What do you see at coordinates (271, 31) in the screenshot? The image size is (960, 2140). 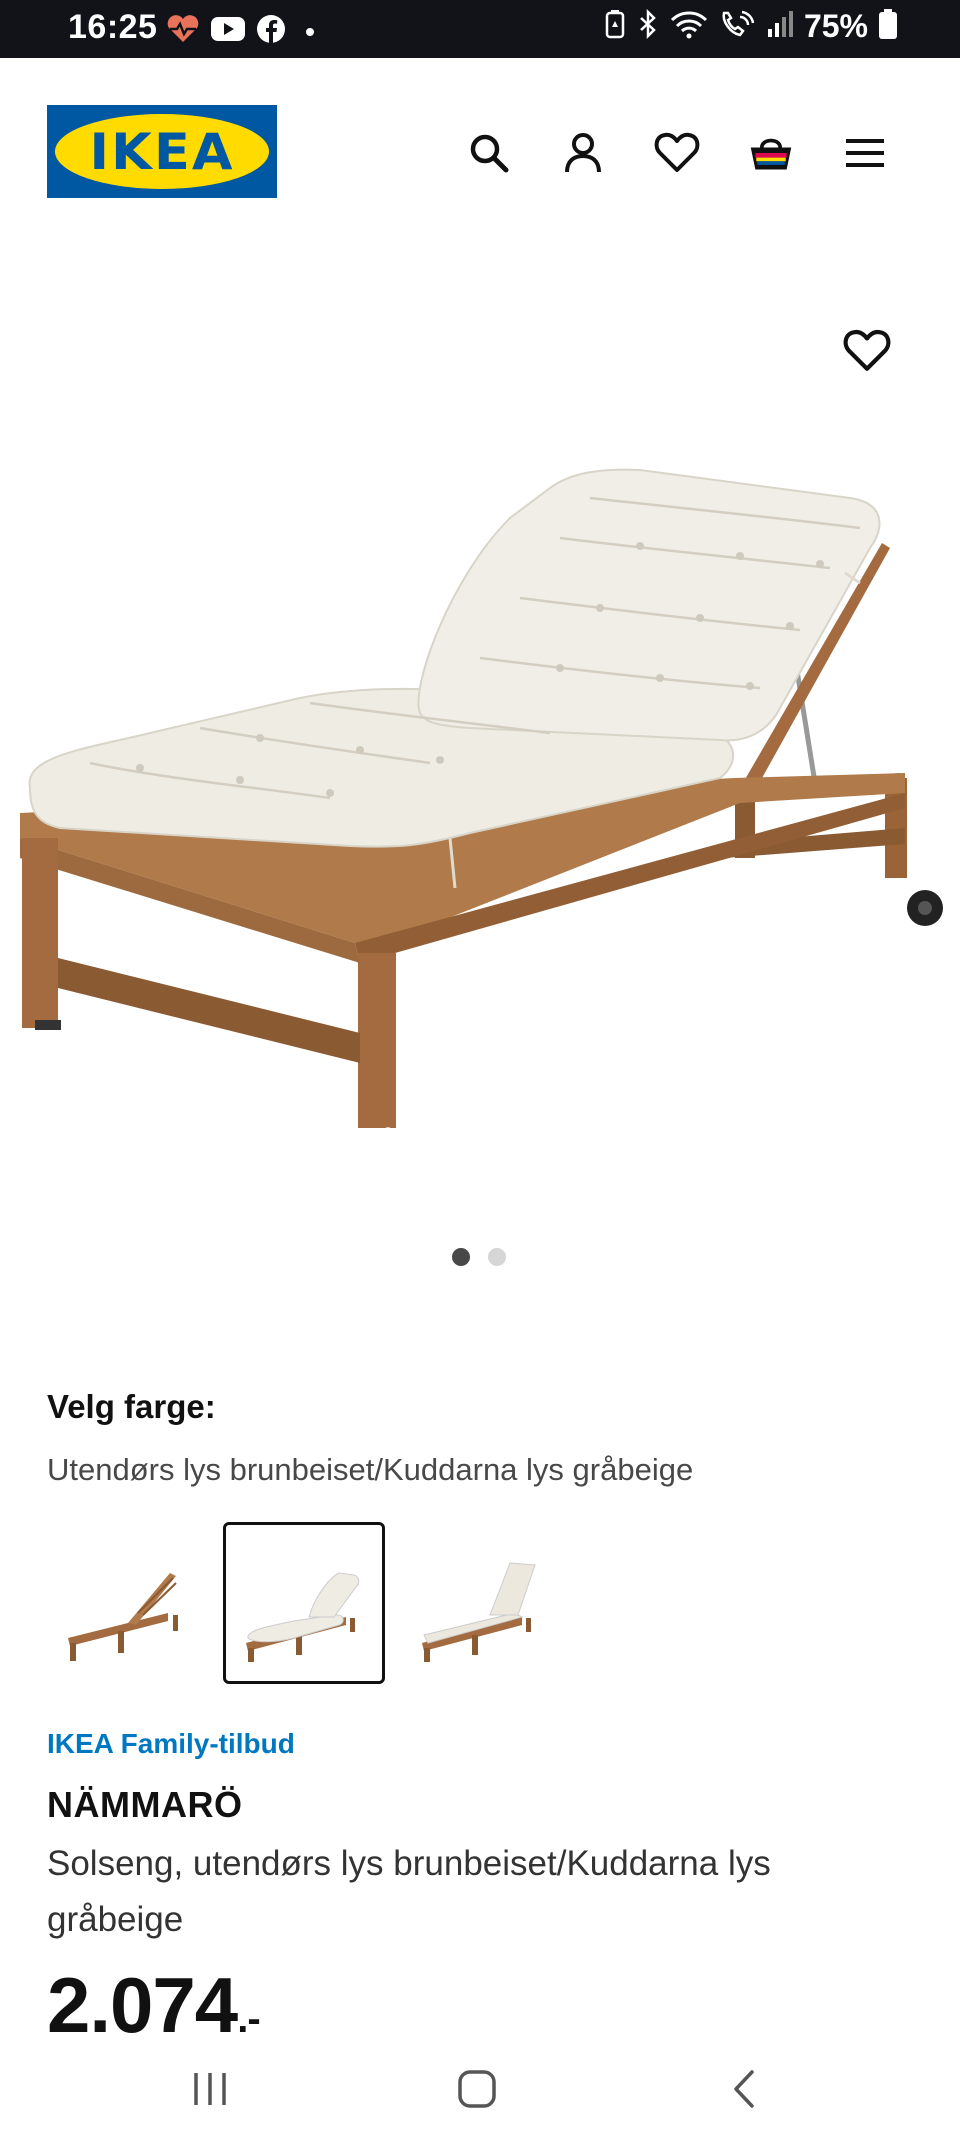 I see `facebook-icon` at bounding box center [271, 31].